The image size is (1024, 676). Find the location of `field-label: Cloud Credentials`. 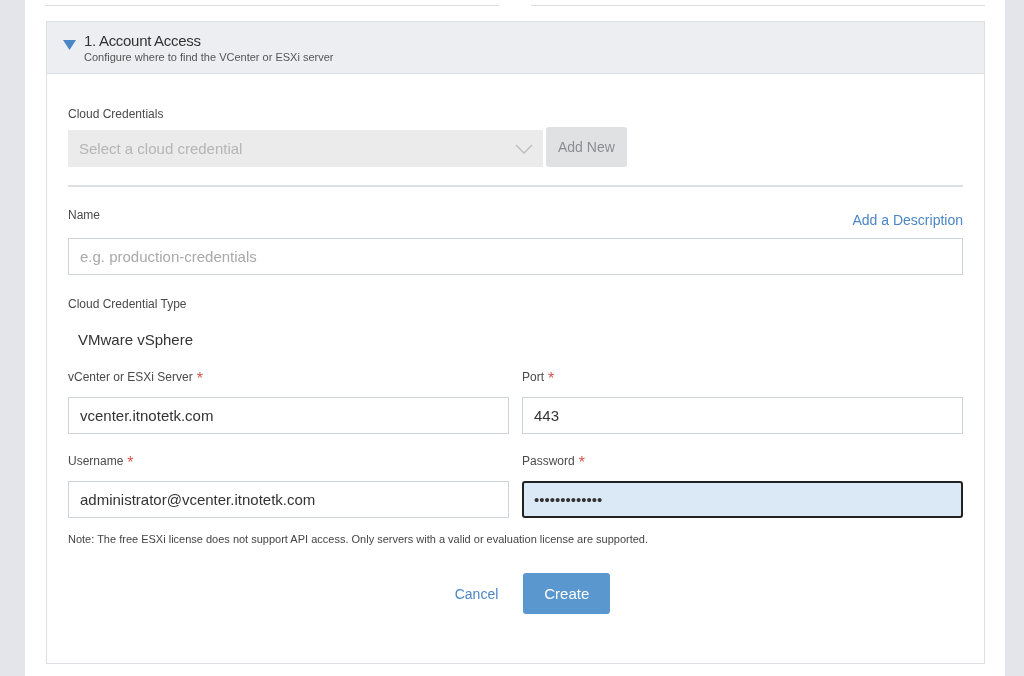

field-label: Cloud Credentials is located at coordinates (116, 114).